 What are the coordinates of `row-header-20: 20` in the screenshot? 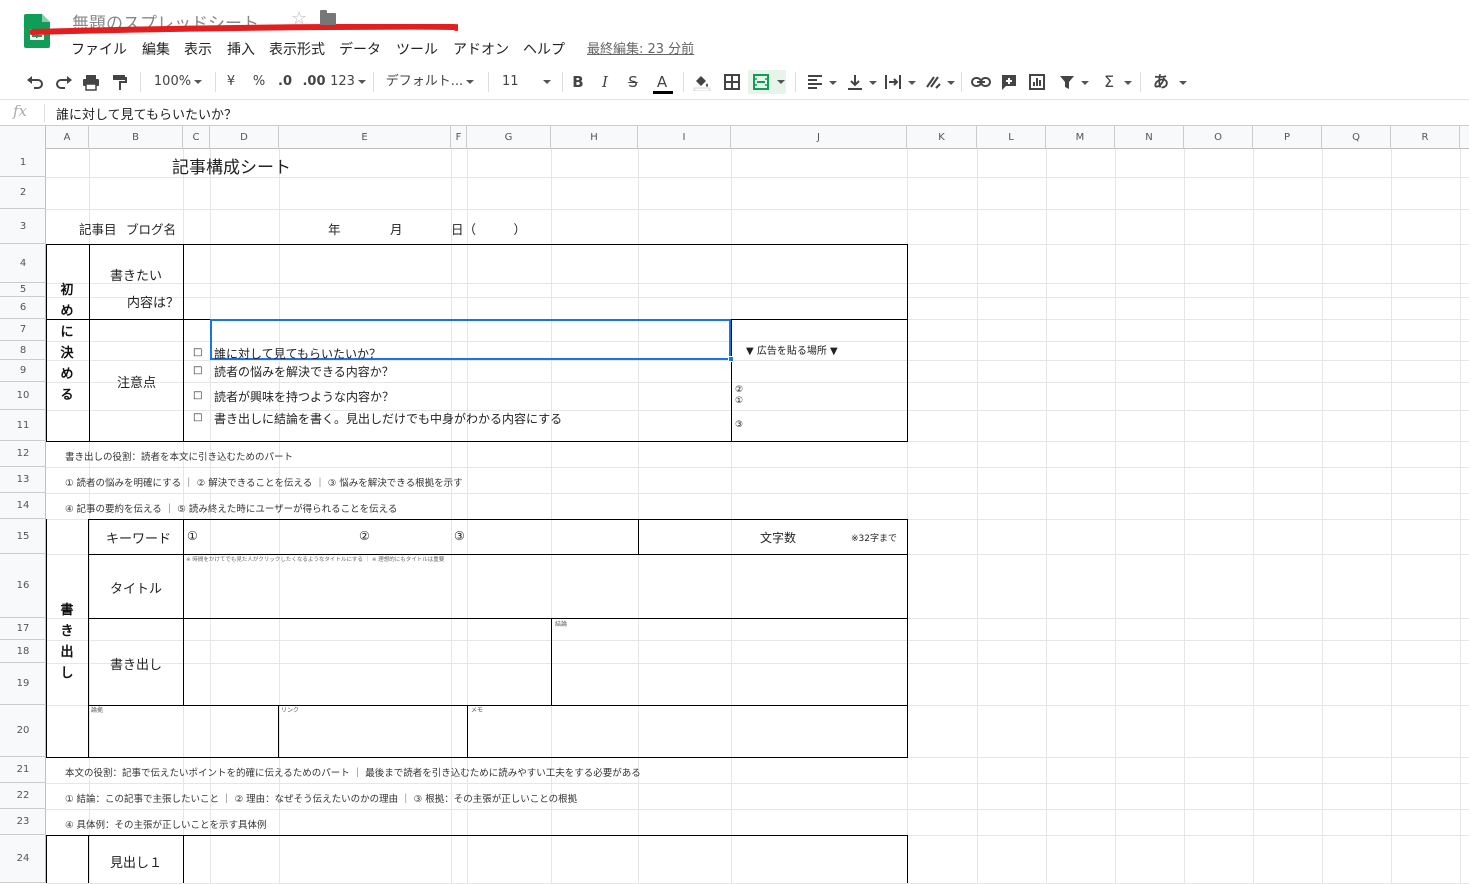 It's located at (23, 731).